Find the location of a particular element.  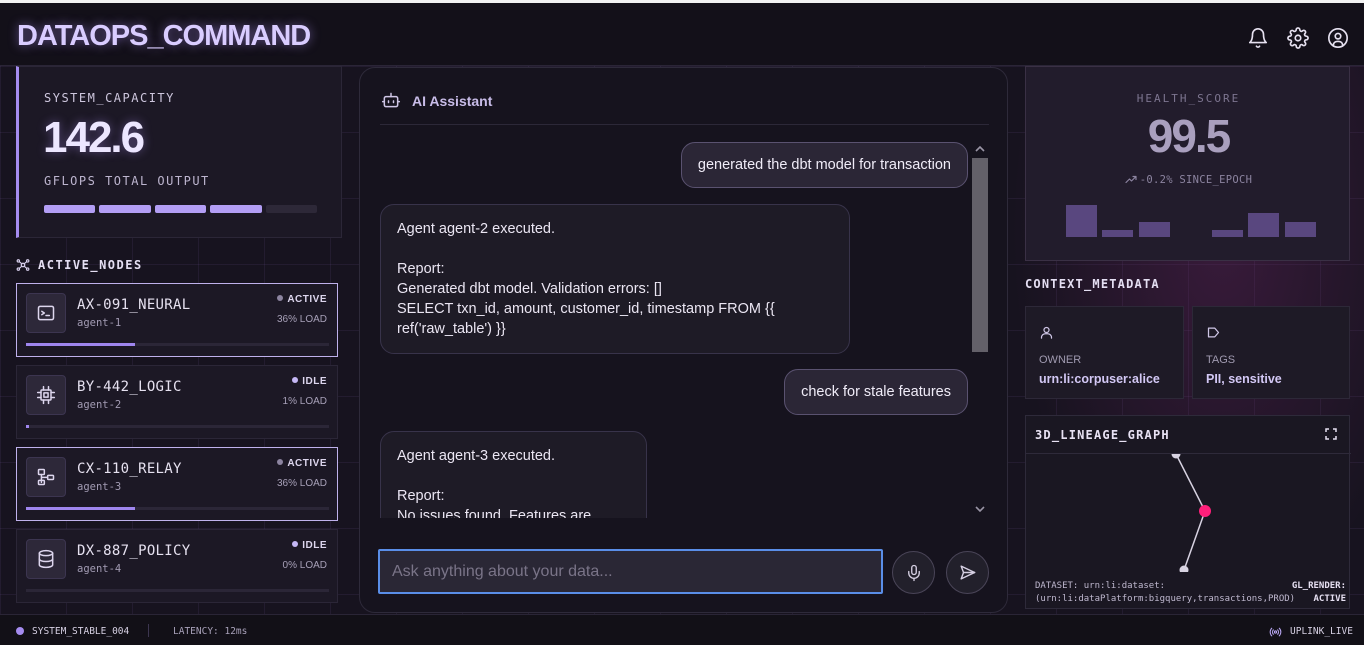

app-title: DATAOPS_COMMAND is located at coordinates (164, 36).